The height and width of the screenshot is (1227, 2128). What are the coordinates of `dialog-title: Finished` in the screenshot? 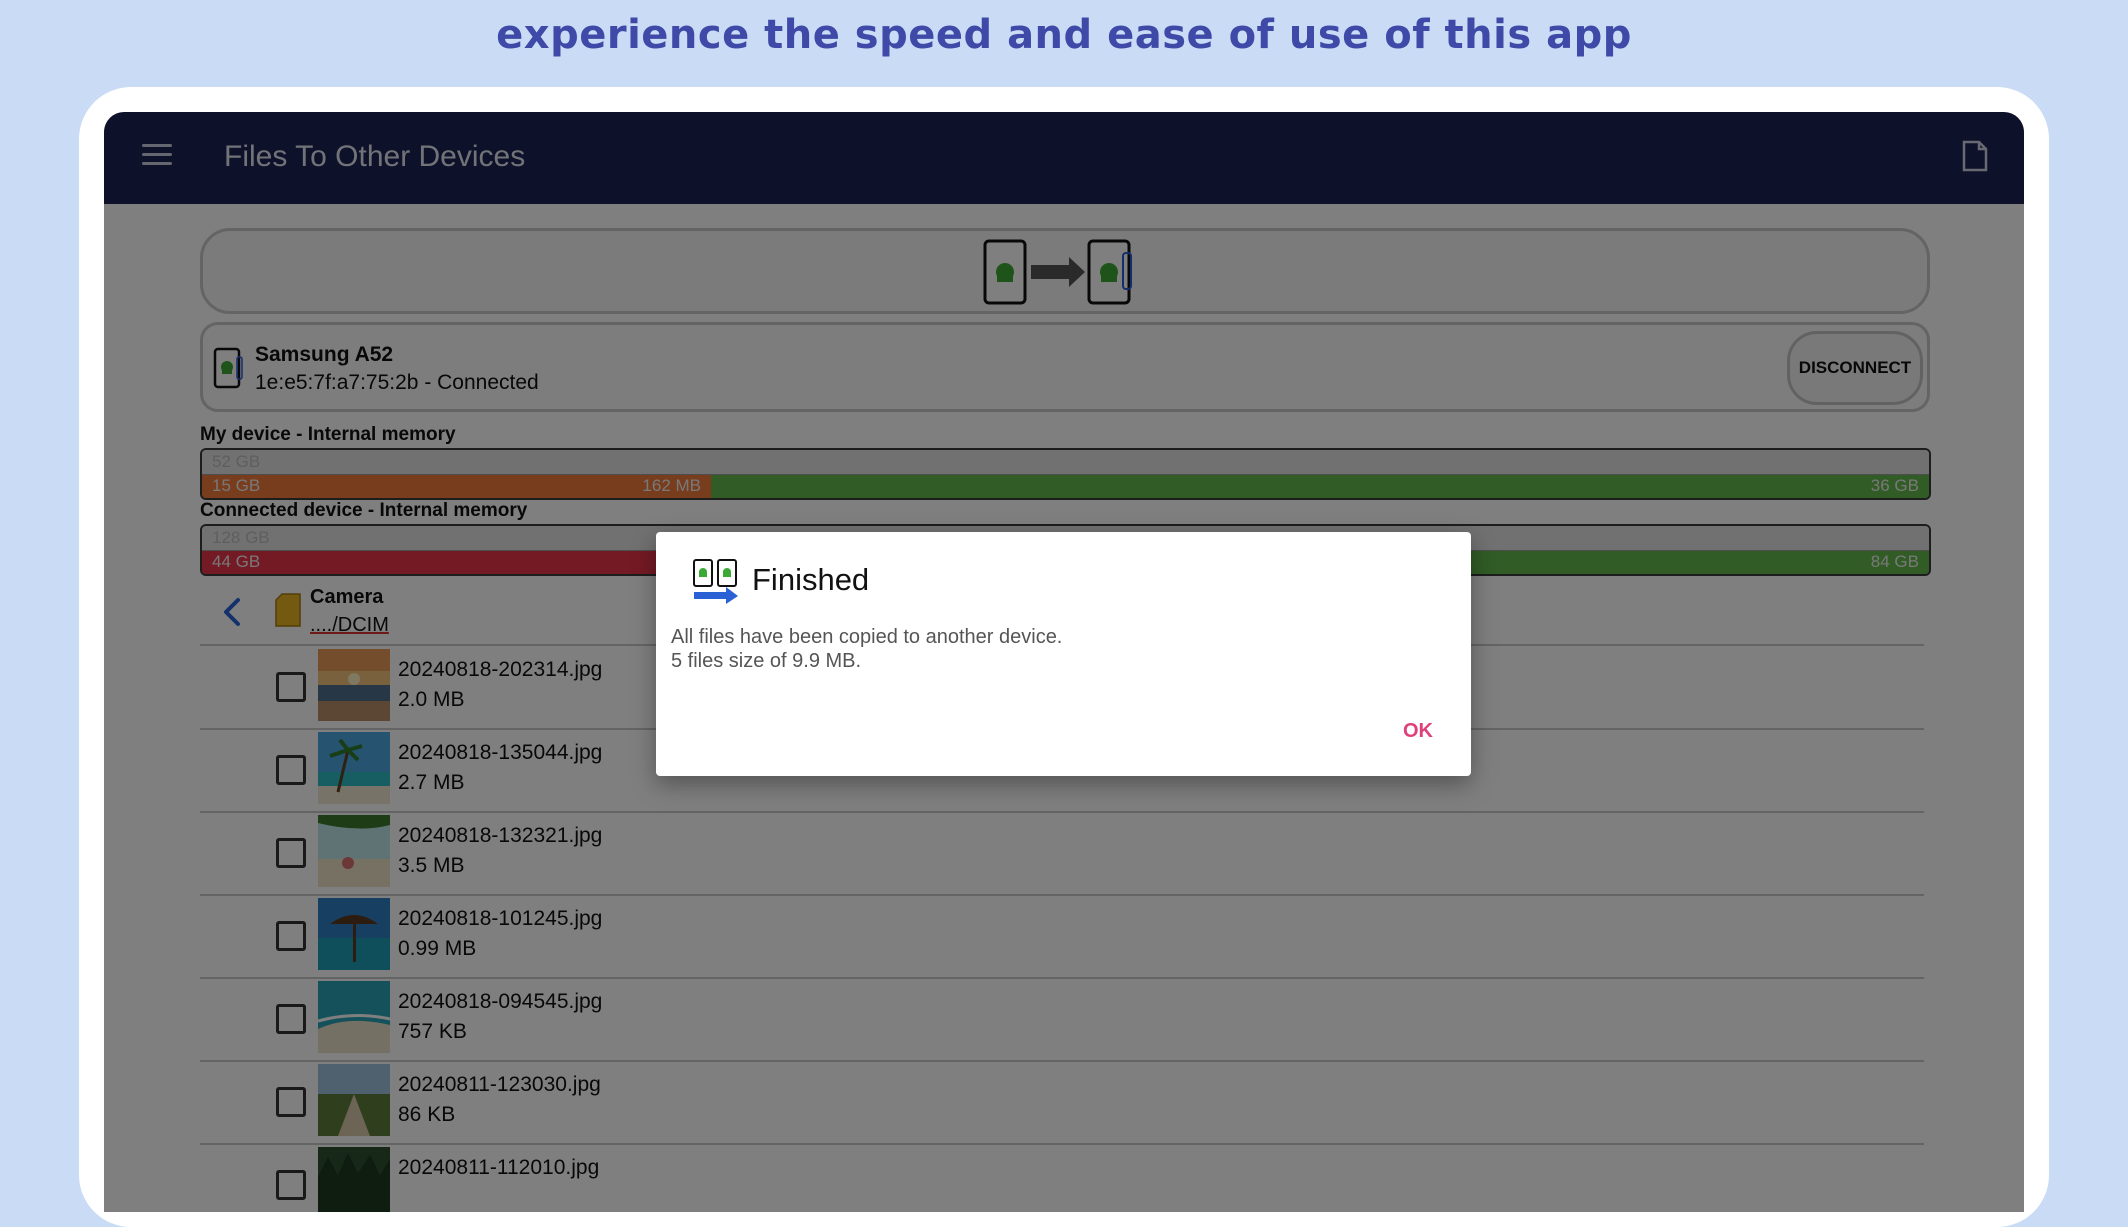 It's located at (811, 579).